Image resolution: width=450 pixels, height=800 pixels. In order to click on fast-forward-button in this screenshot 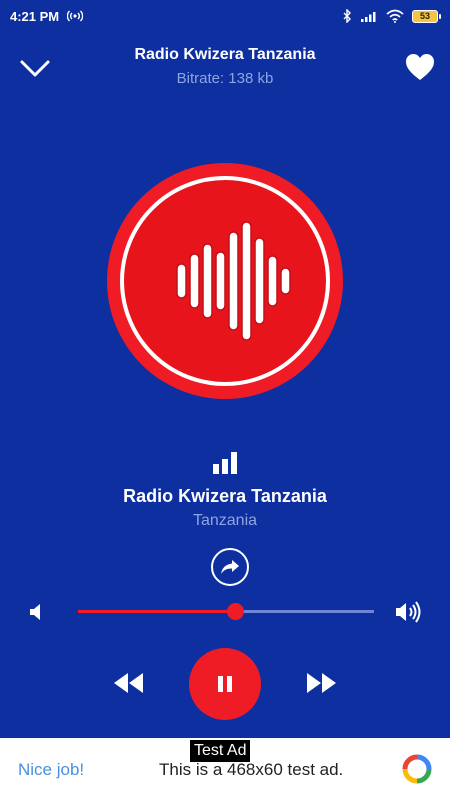, I will do `click(321, 683)`.